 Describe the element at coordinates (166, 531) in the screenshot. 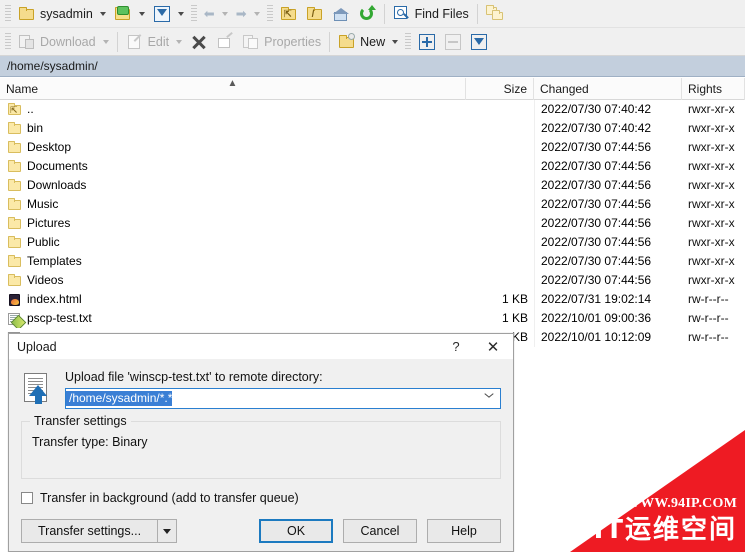

I see `transfer-settings-dropdown` at that location.